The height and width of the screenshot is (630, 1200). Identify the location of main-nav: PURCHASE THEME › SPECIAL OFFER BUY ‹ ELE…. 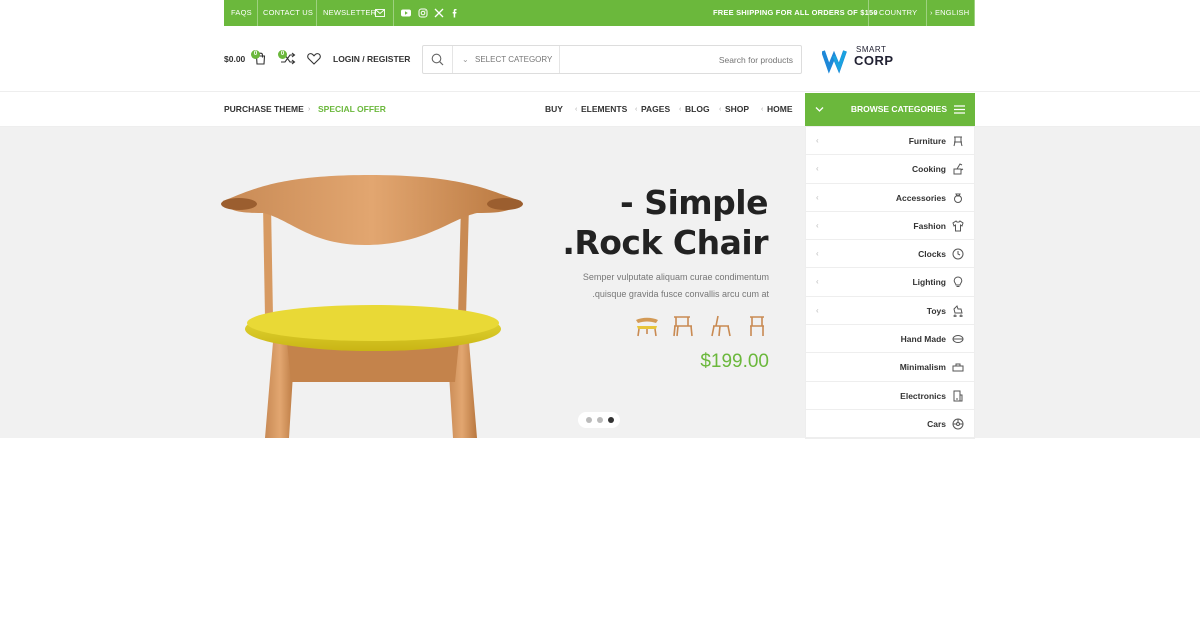
(600, 110).